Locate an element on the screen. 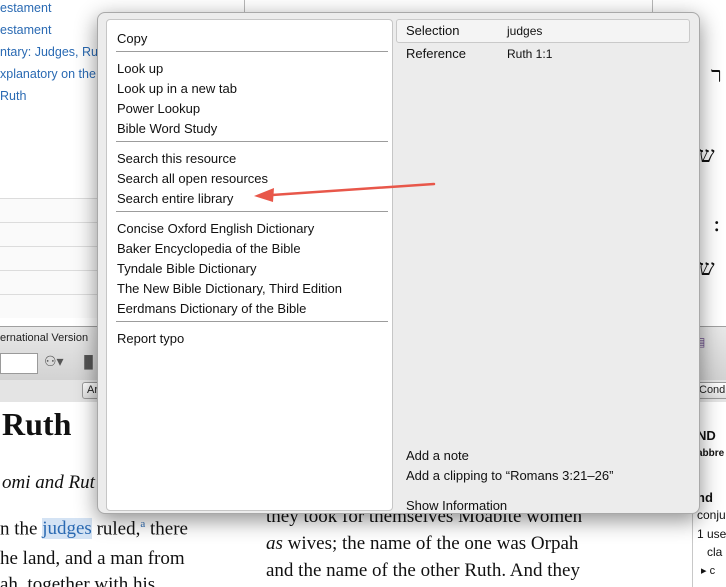  reference-label: Reference is located at coordinates (436, 53).